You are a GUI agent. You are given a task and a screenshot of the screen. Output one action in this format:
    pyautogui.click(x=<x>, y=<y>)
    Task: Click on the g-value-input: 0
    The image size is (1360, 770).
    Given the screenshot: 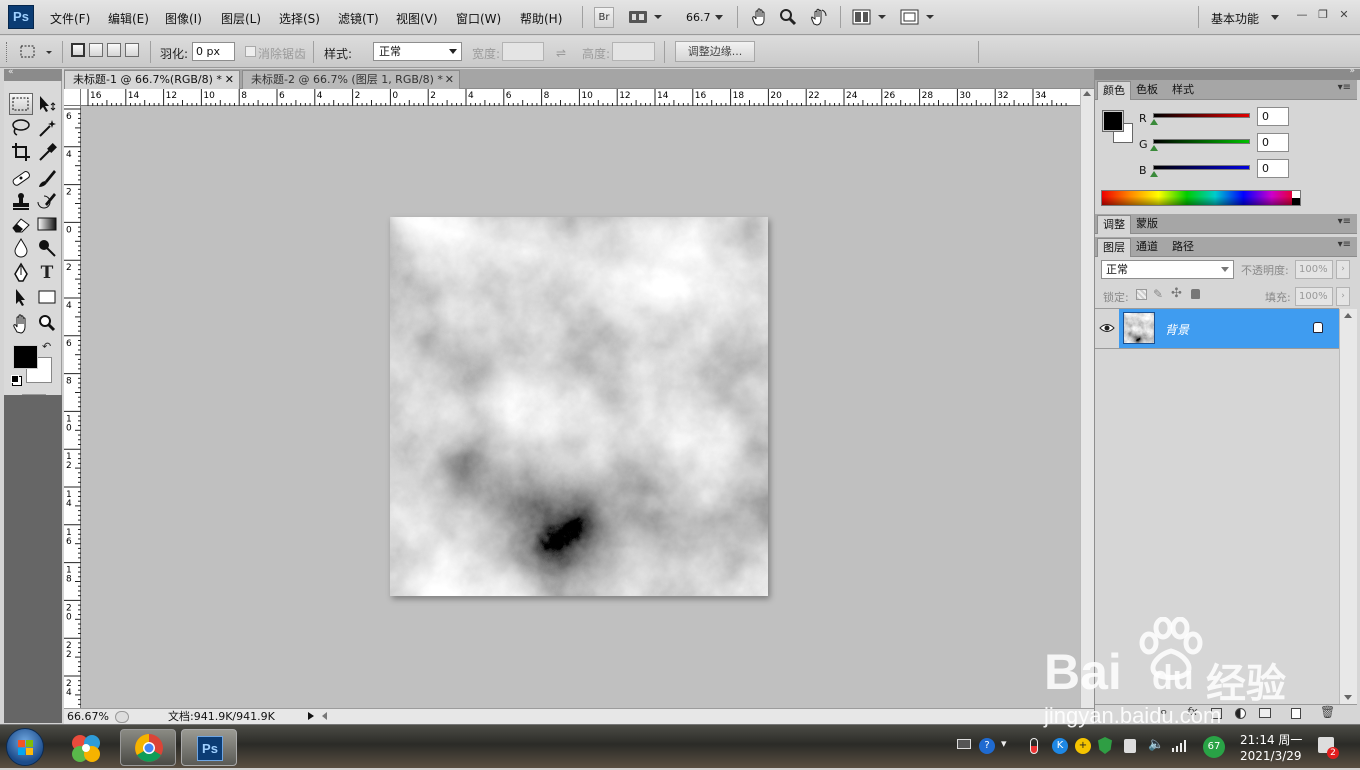 What is the action you would take?
    pyautogui.click(x=1273, y=142)
    